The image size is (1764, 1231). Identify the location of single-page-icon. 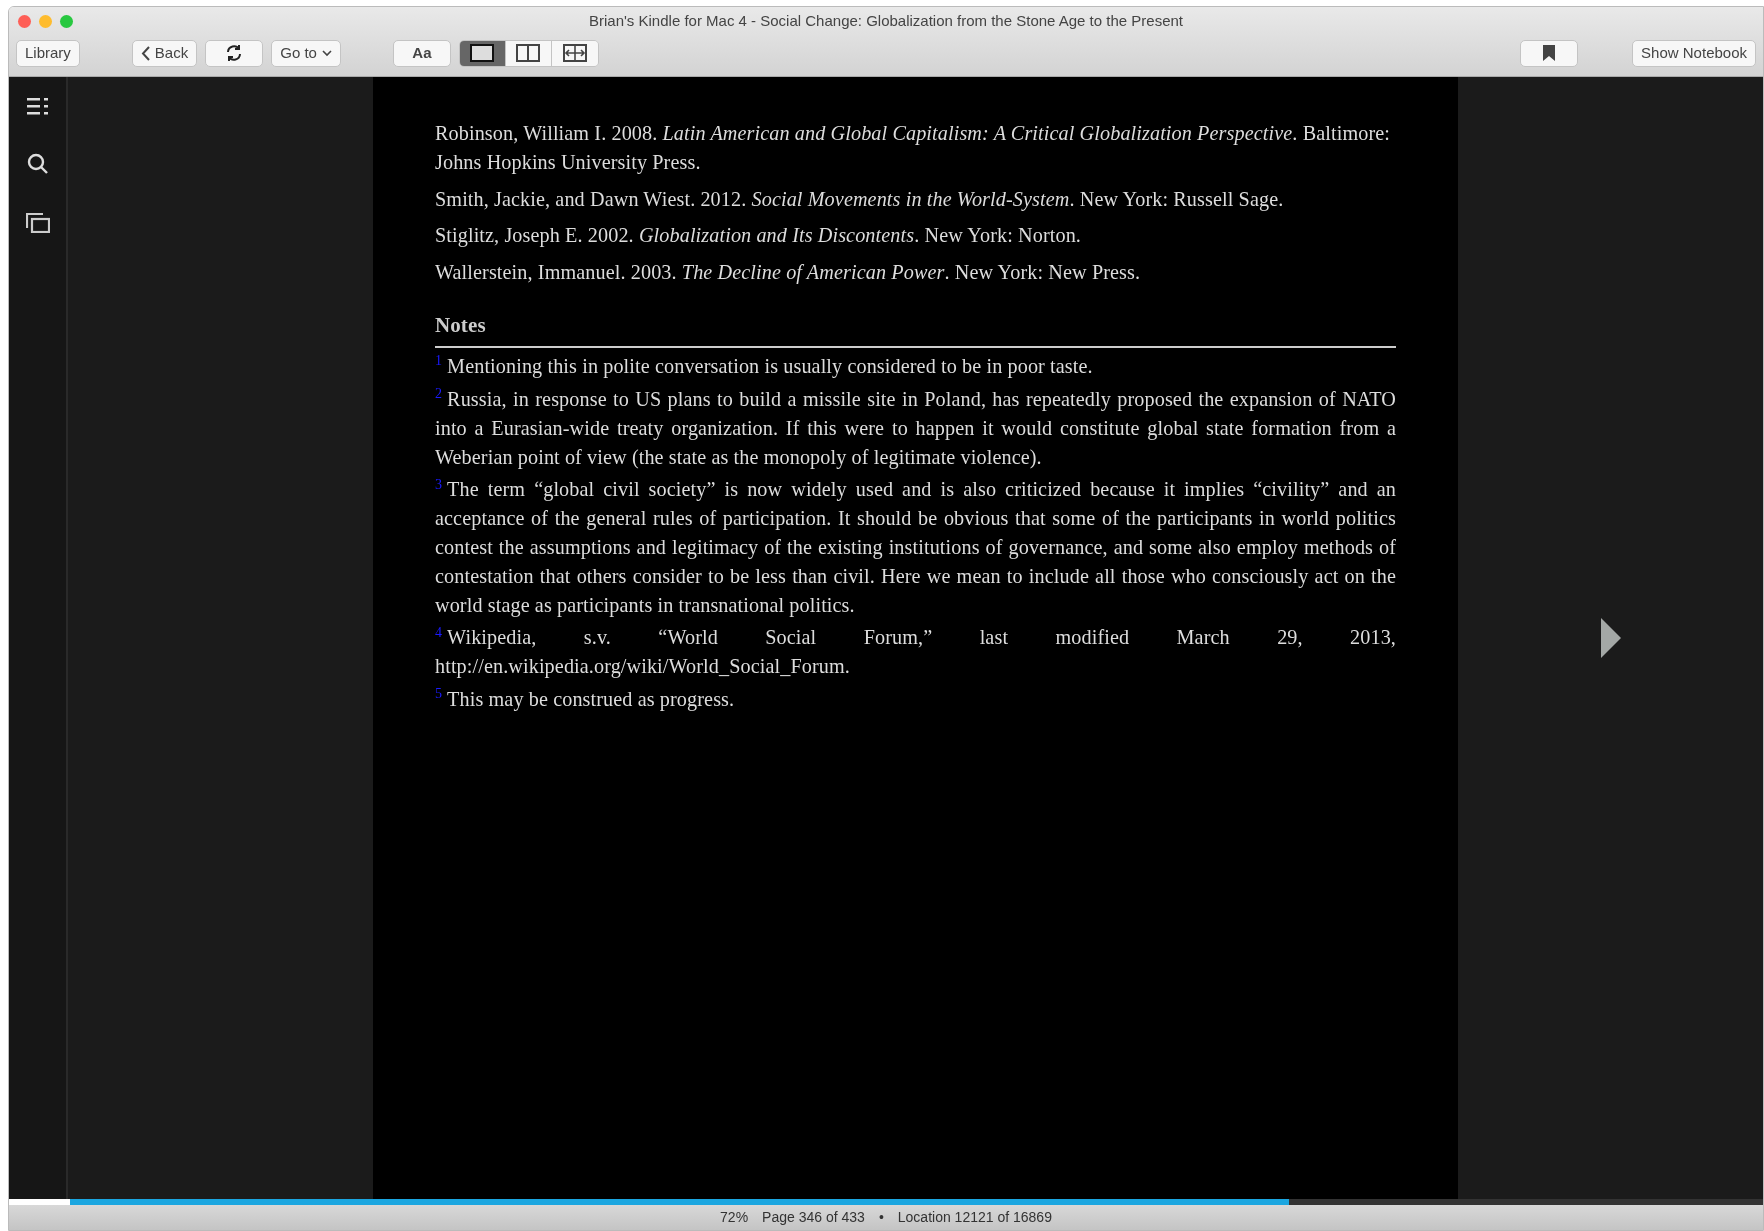
(482, 53).